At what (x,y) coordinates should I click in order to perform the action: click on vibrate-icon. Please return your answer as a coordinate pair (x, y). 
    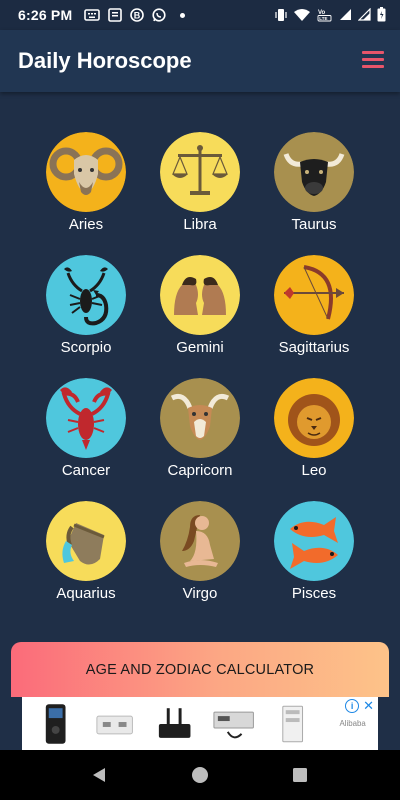
    Looking at the image, I should click on (281, 14).